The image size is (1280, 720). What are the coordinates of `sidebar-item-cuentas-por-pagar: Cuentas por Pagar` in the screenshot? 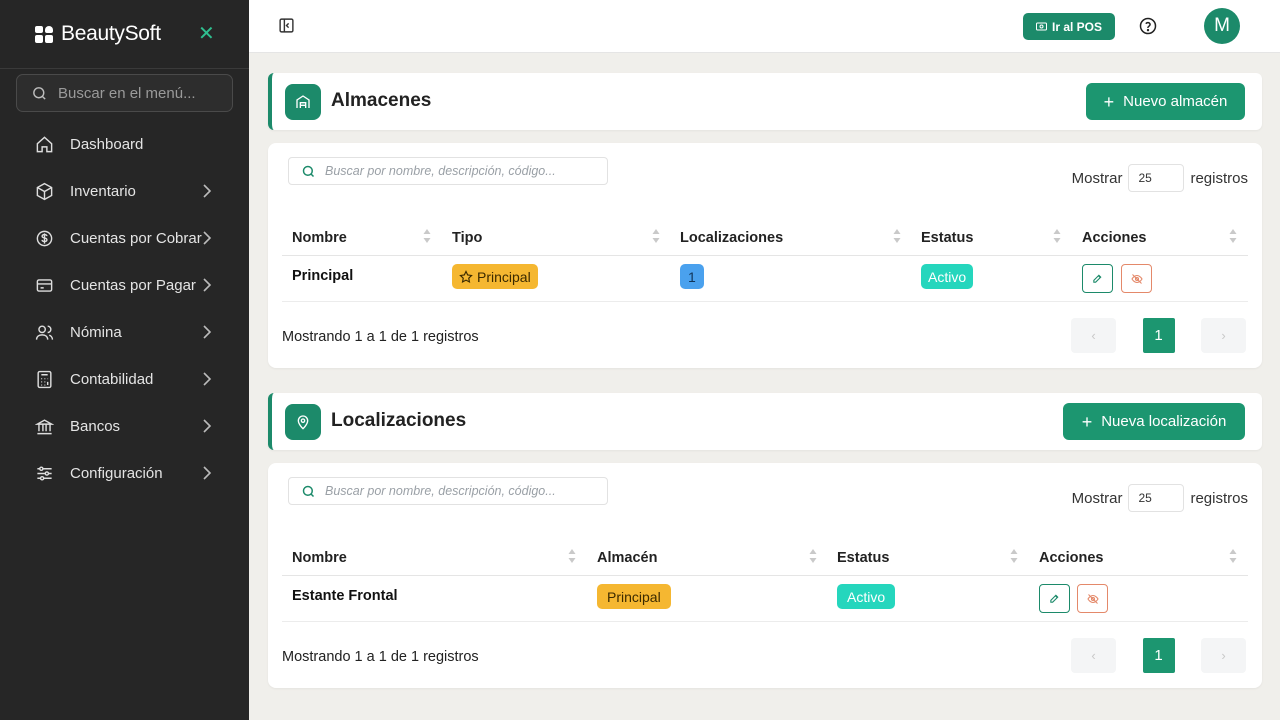 It's located at (124, 285).